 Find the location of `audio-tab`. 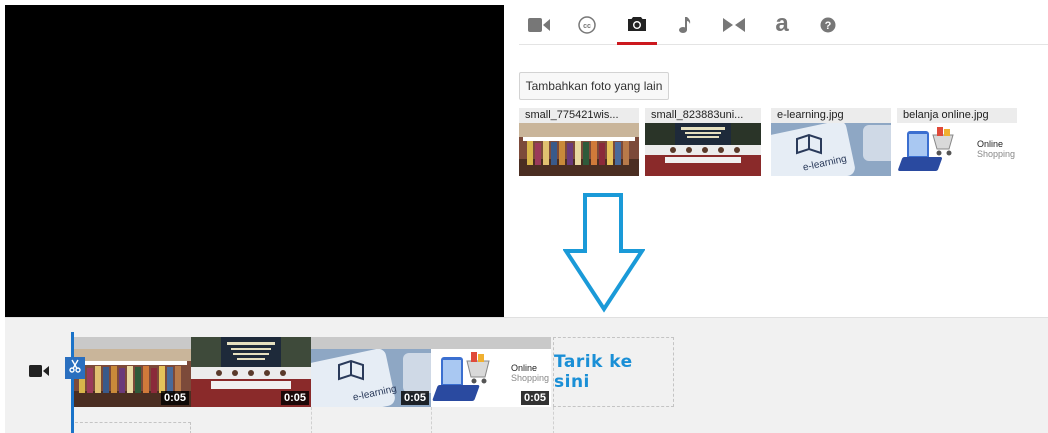

audio-tab is located at coordinates (685, 25).